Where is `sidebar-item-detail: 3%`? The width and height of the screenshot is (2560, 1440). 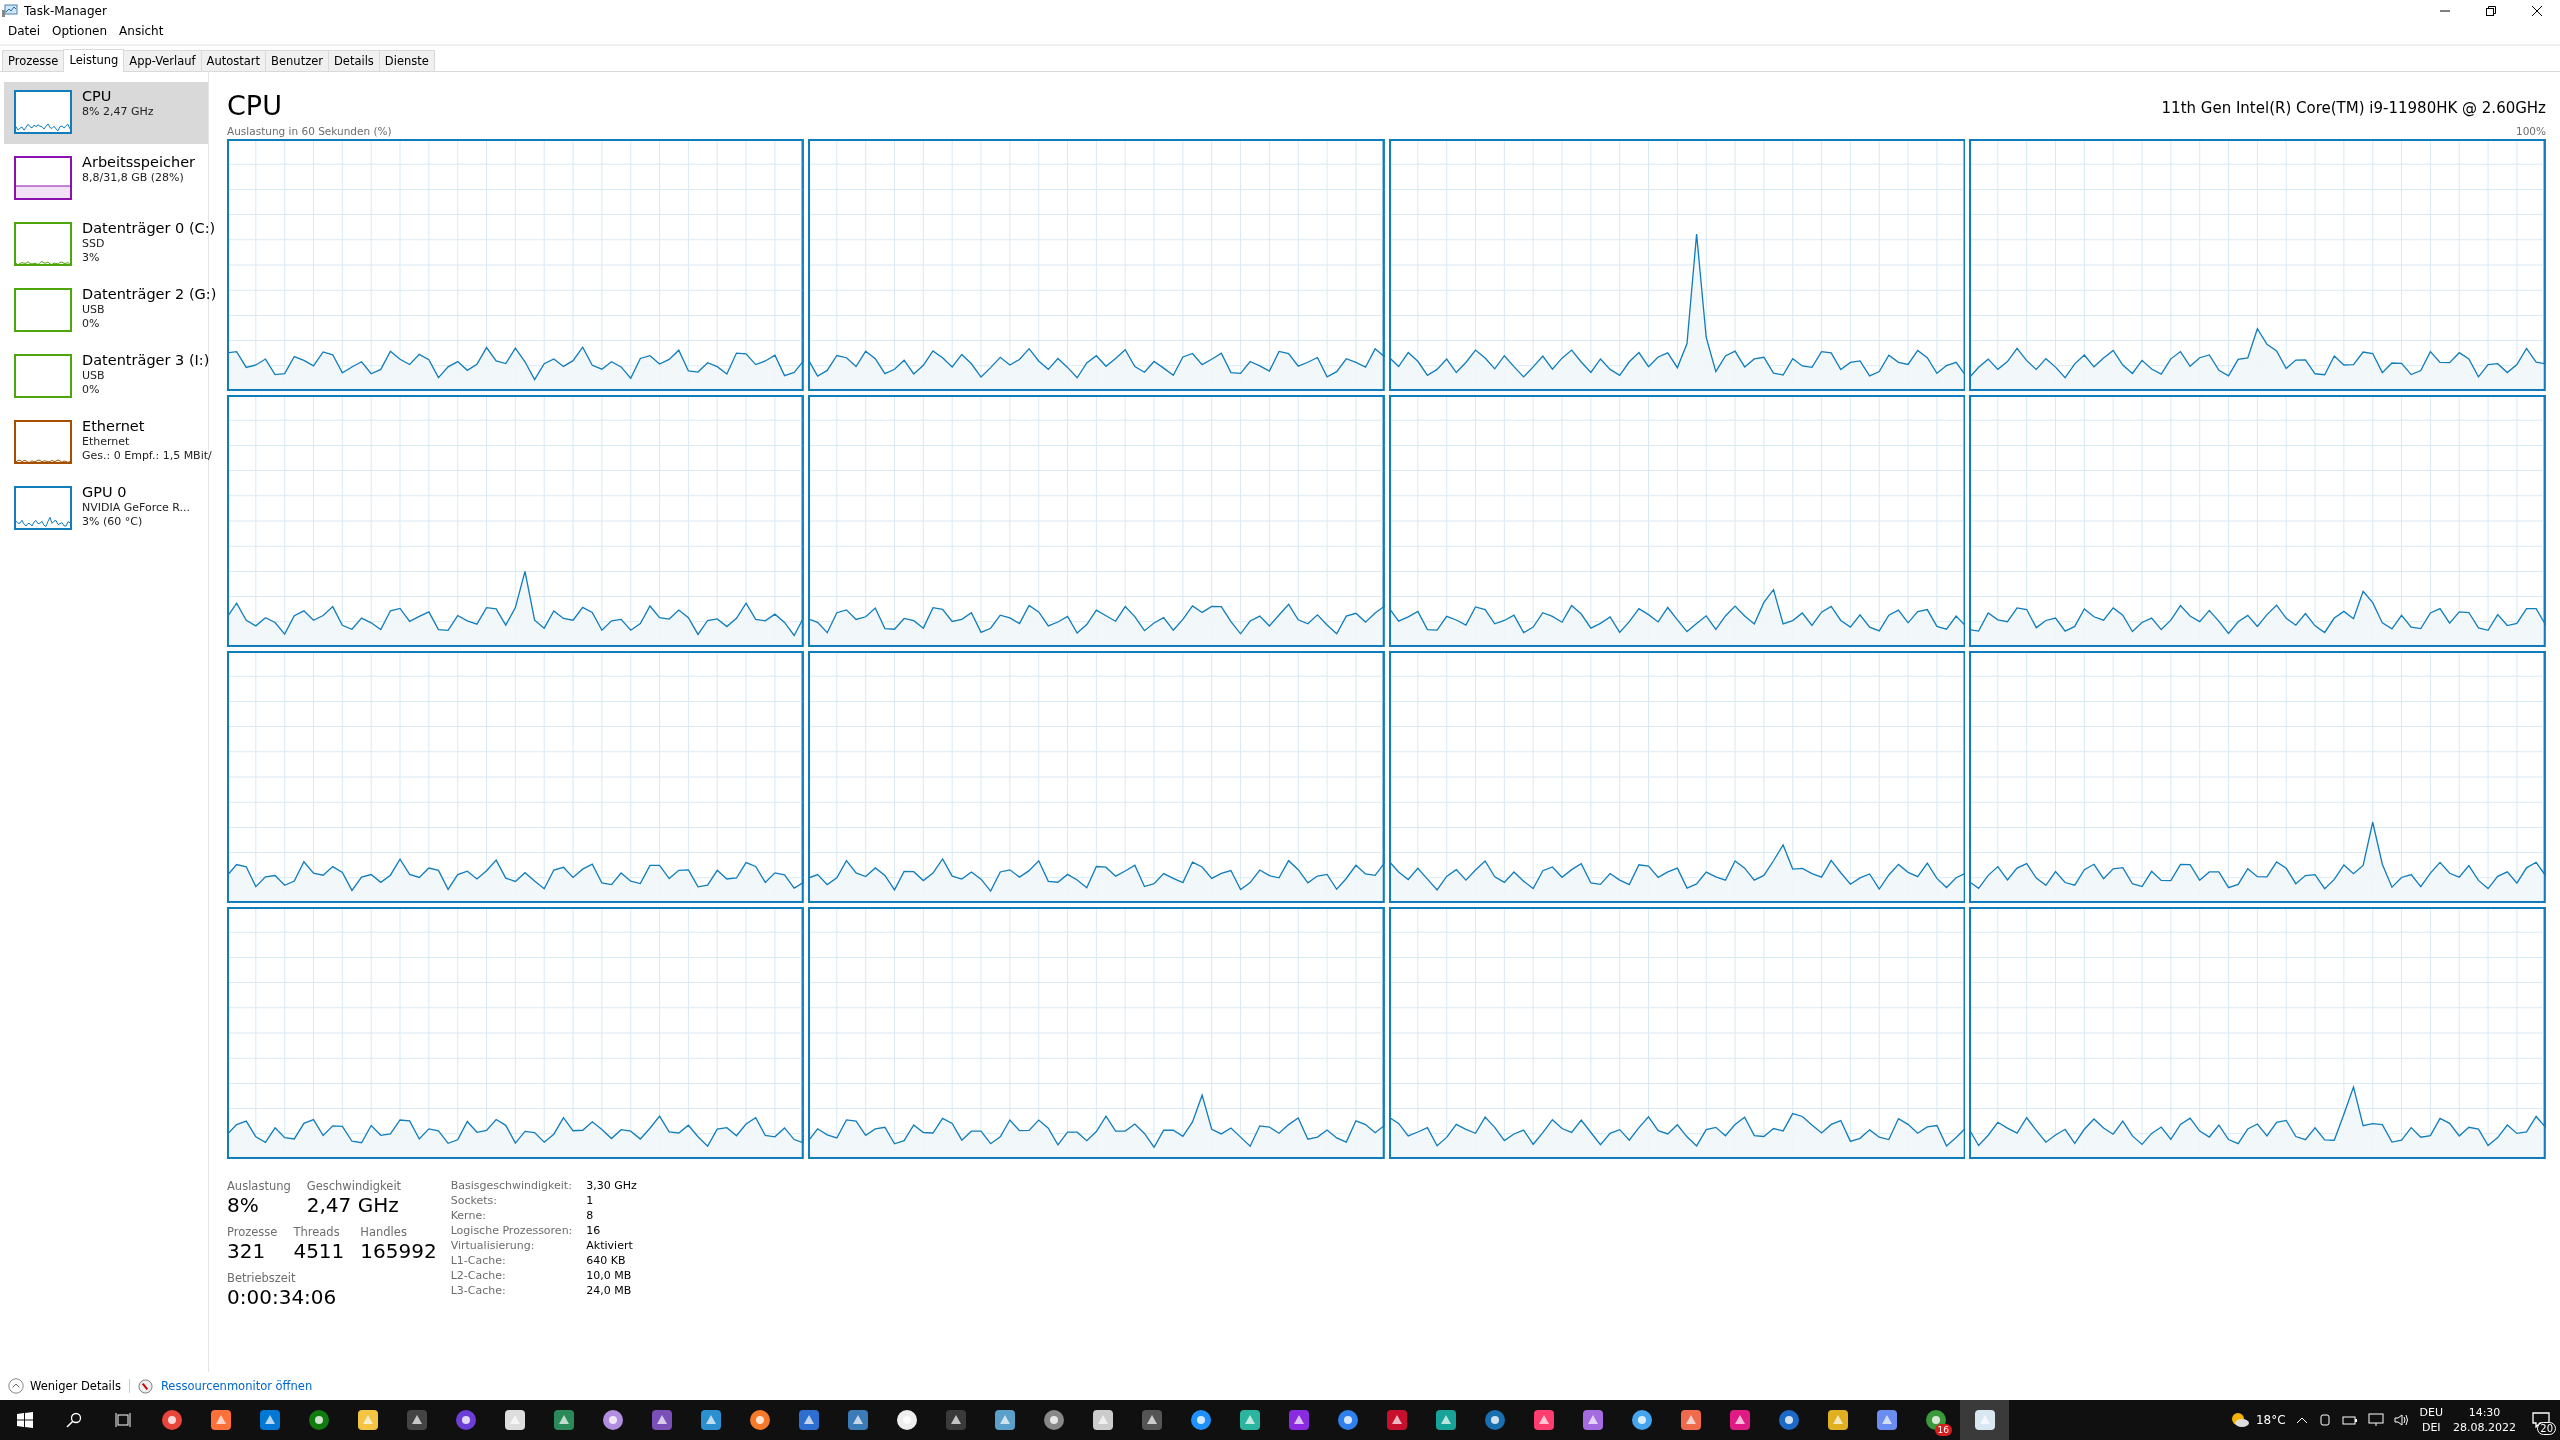
sidebar-item-detail: 3% is located at coordinates (91, 258).